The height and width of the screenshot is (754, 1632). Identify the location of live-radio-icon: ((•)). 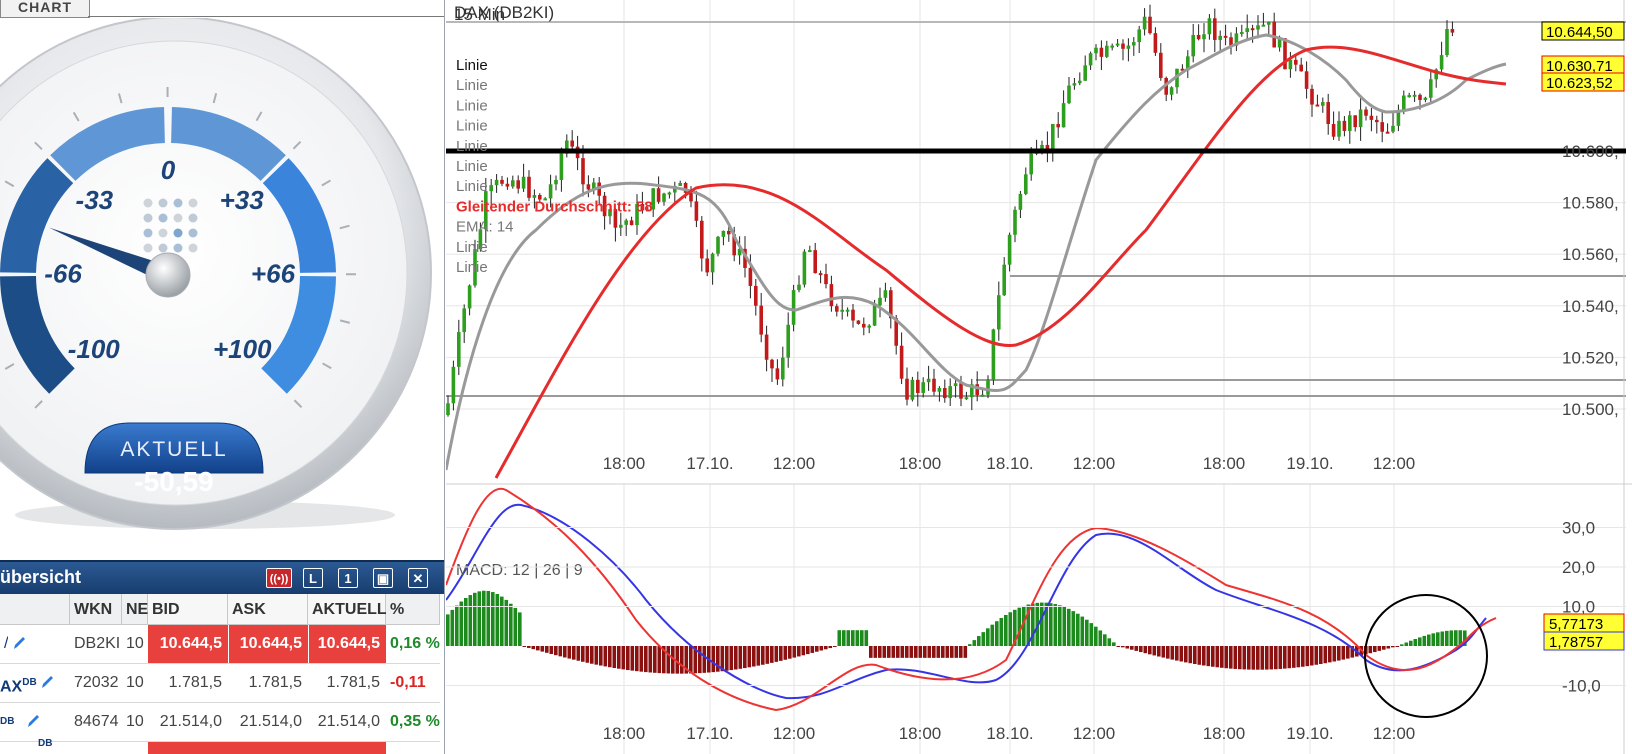
(279, 578).